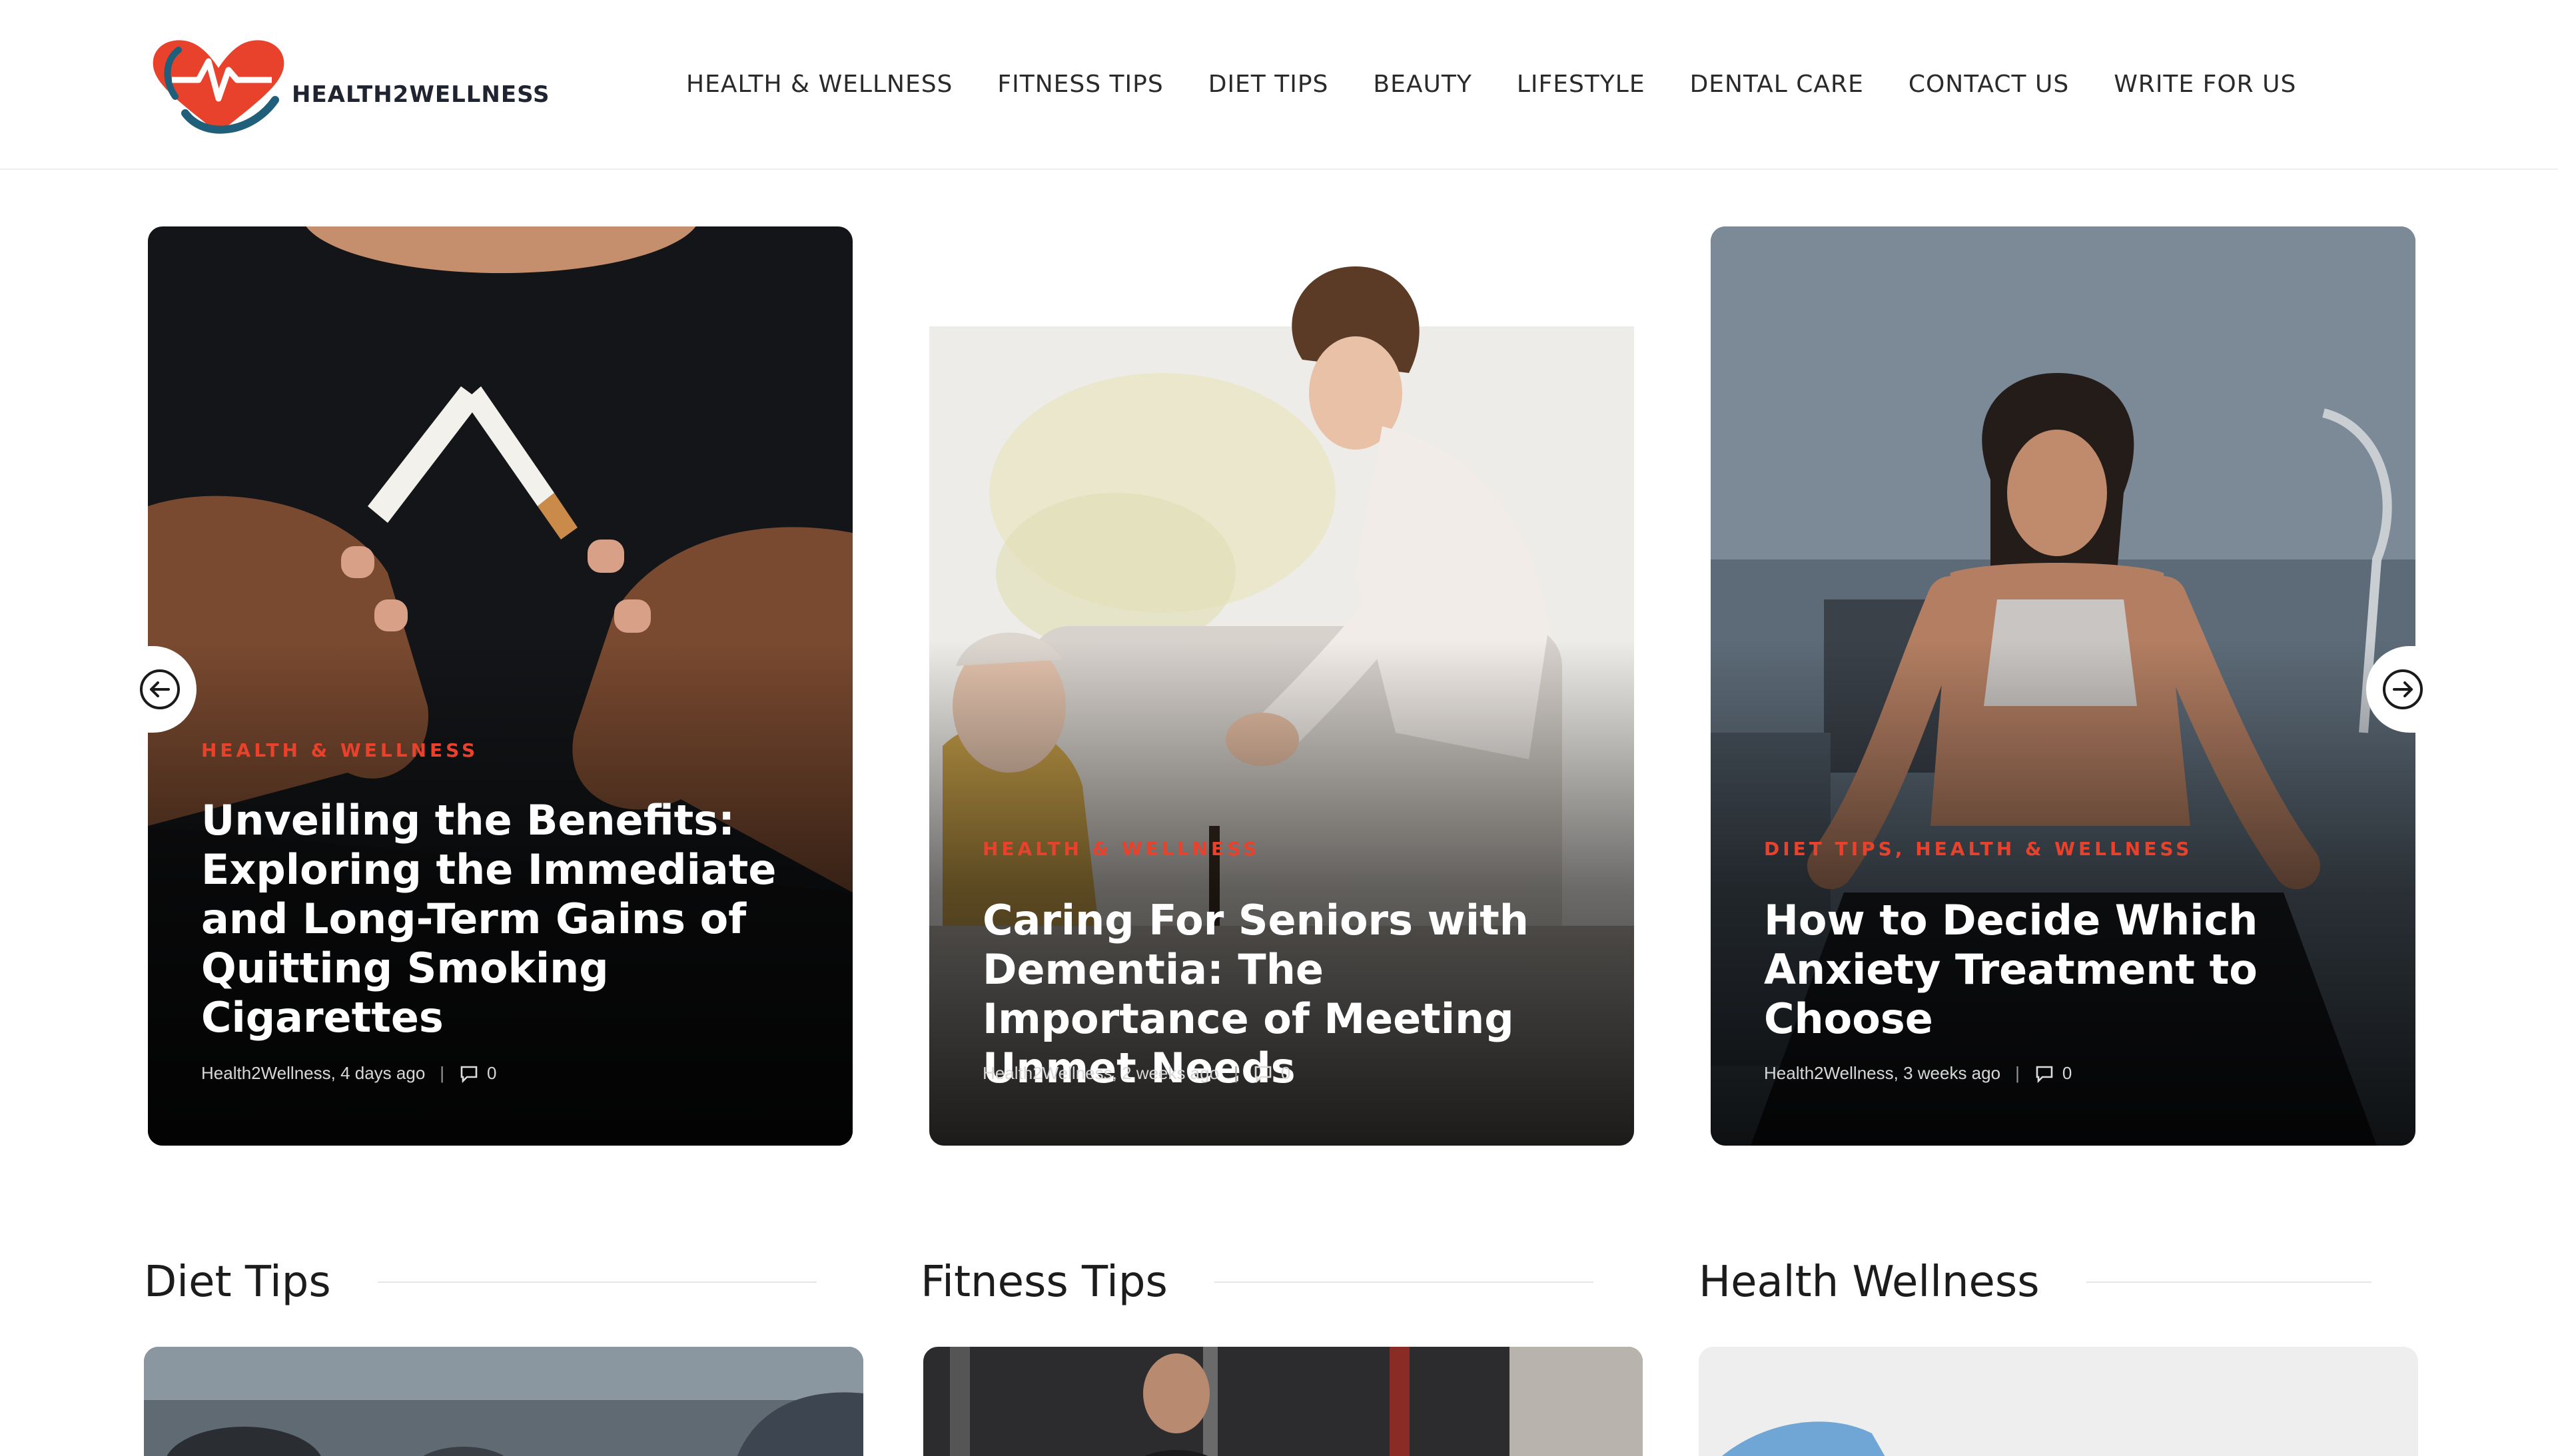  Describe the element at coordinates (1978, 849) in the screenshot. I see `card-category: DIET TIPS, HEALTH & WELLNESS` at that location.